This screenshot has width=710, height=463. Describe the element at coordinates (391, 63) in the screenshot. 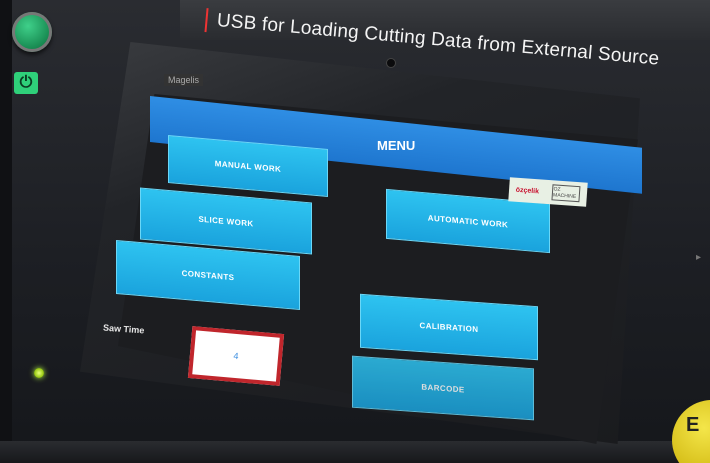

I see `camera-icon` at that location.